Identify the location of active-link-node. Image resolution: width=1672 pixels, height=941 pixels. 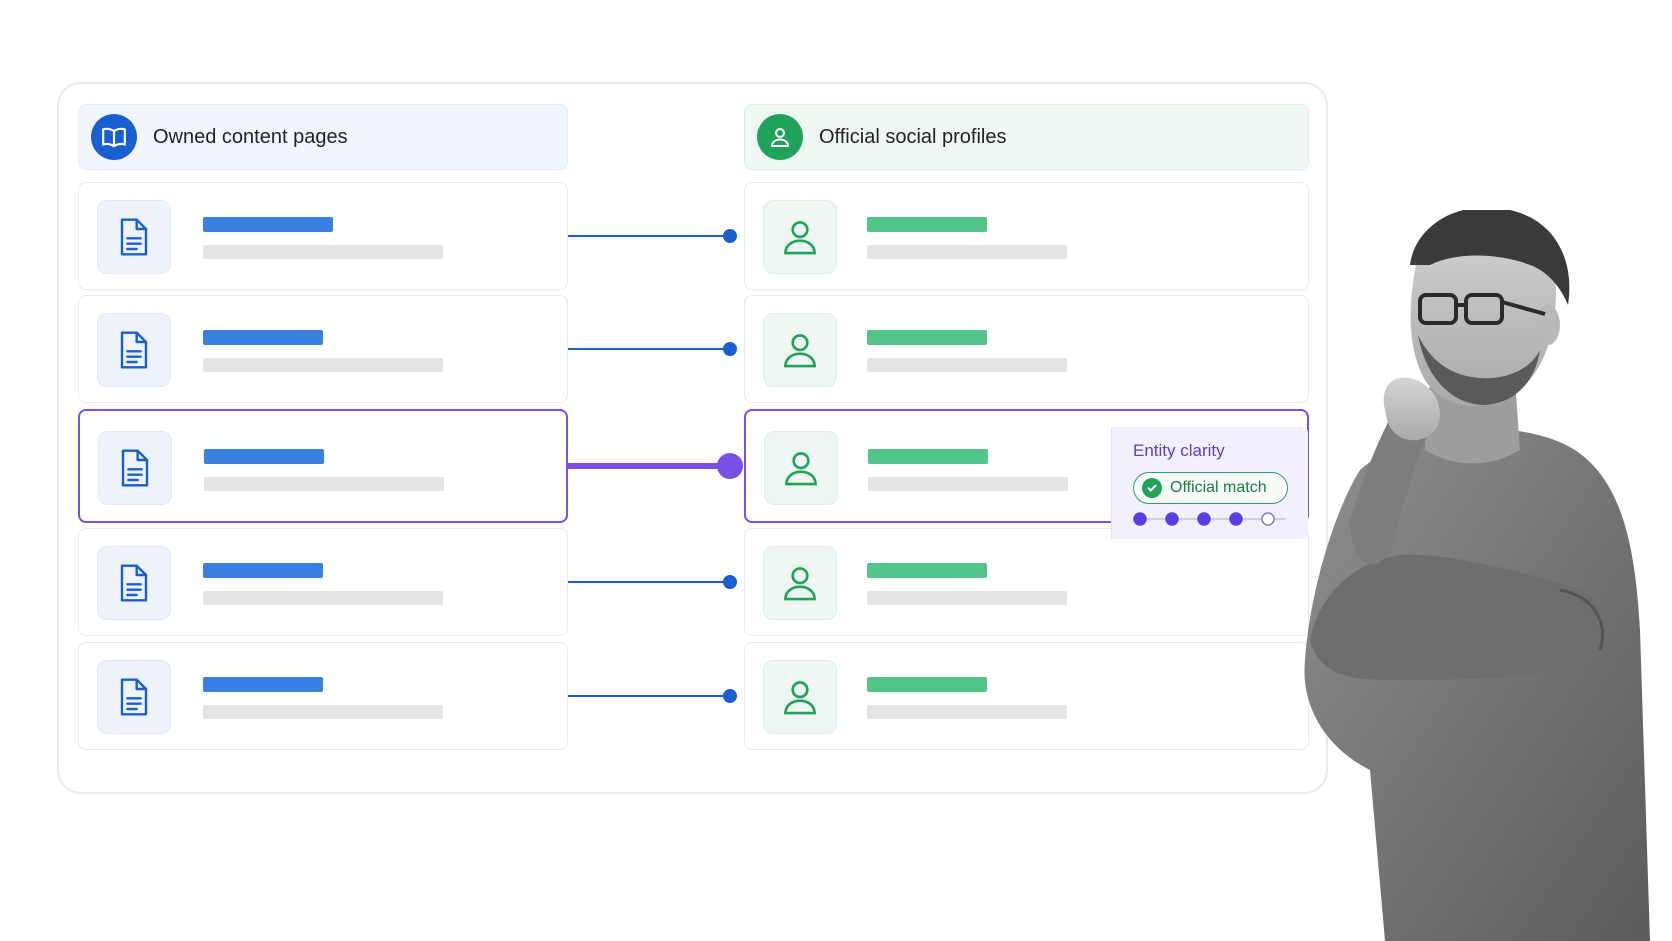
(730, 466).